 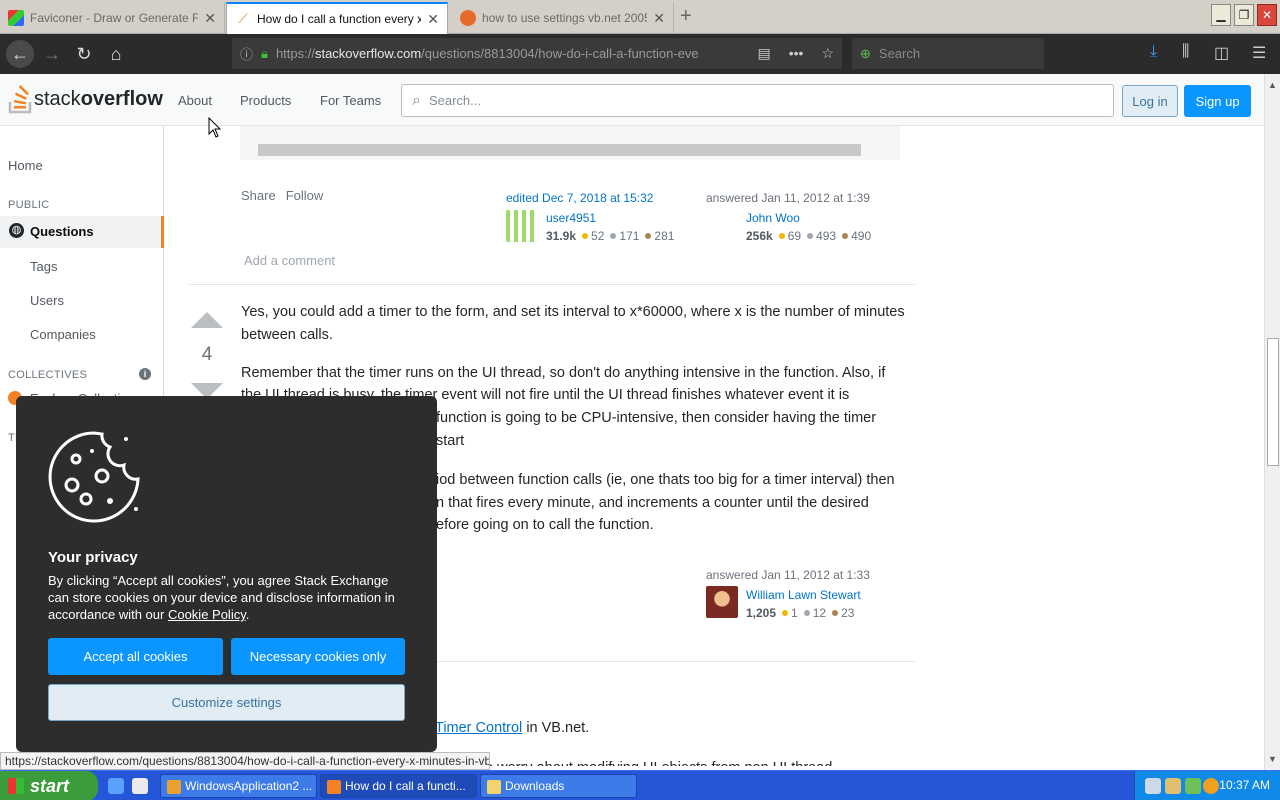 What do you see at coordinates (226, 702) in the screenshot?
I see `customize-settings-button: Customize settings` at bounding box center [226, 702].